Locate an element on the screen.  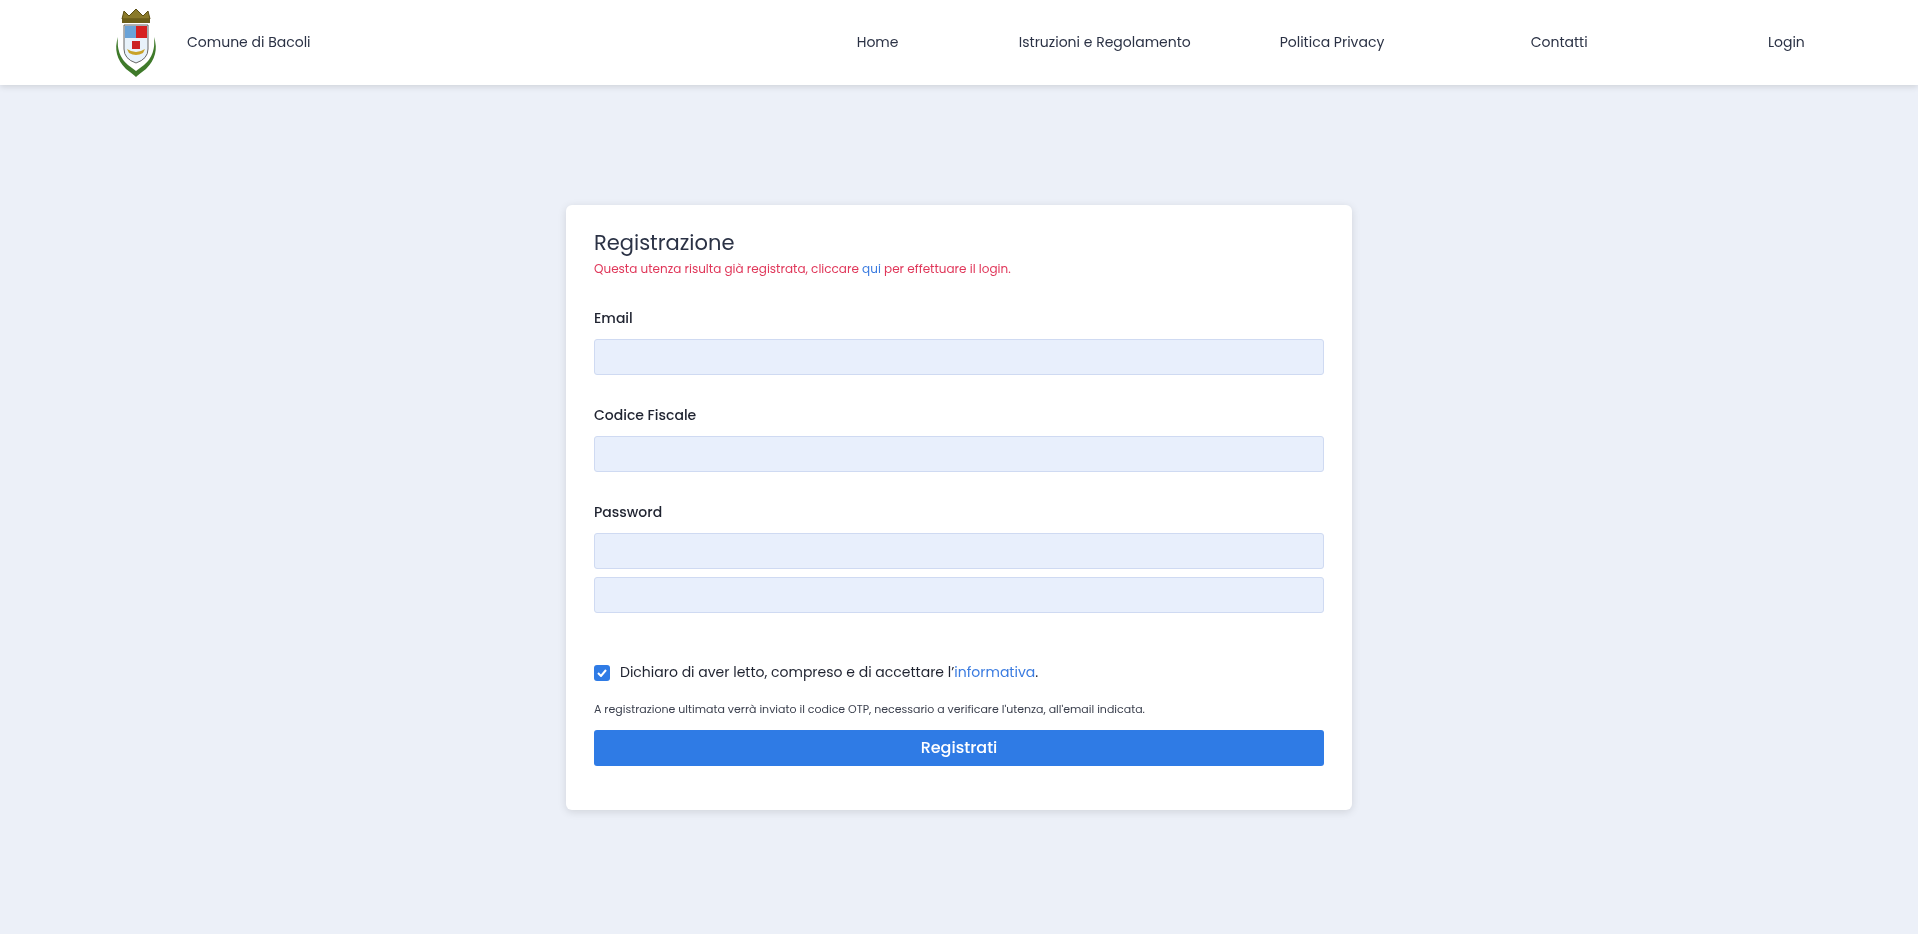
consent-checkbox is located at coordinates (602, 672).